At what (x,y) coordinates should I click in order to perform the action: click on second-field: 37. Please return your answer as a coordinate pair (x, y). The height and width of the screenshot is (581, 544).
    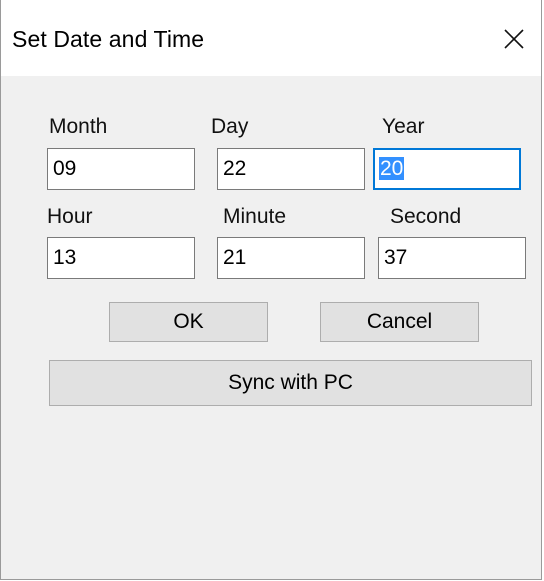
    Looking at the image, I should click on (452, 258).